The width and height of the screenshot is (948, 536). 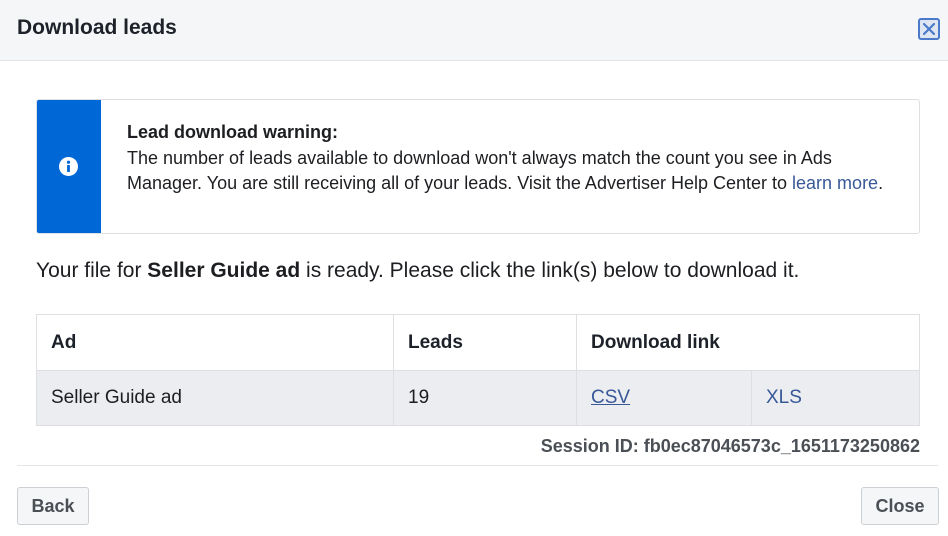 What do you see at coordinates (116, 397) in the screenshot?
I see `cell-ad-name: Seller Guide ad` at bounding box center [116, 397].